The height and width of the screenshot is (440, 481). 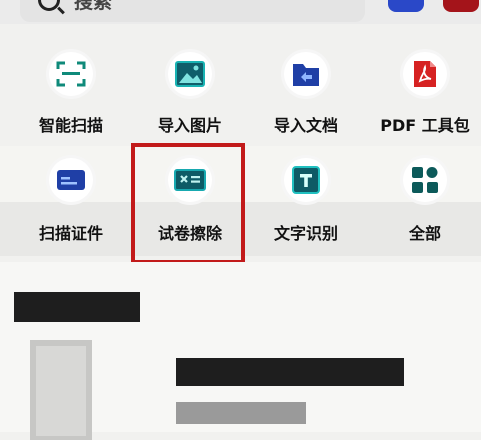 What do you see at coordinates (70, 125) in the screenshot?
I see `tool-label: 智能扫描` at bounding box center [70, 125].